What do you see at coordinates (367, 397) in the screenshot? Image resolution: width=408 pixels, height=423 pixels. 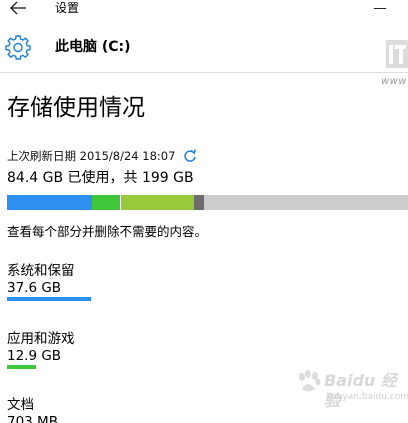 I see `watermark-subtext: jingyan.baidu.com` at bounding box center [367, 397].